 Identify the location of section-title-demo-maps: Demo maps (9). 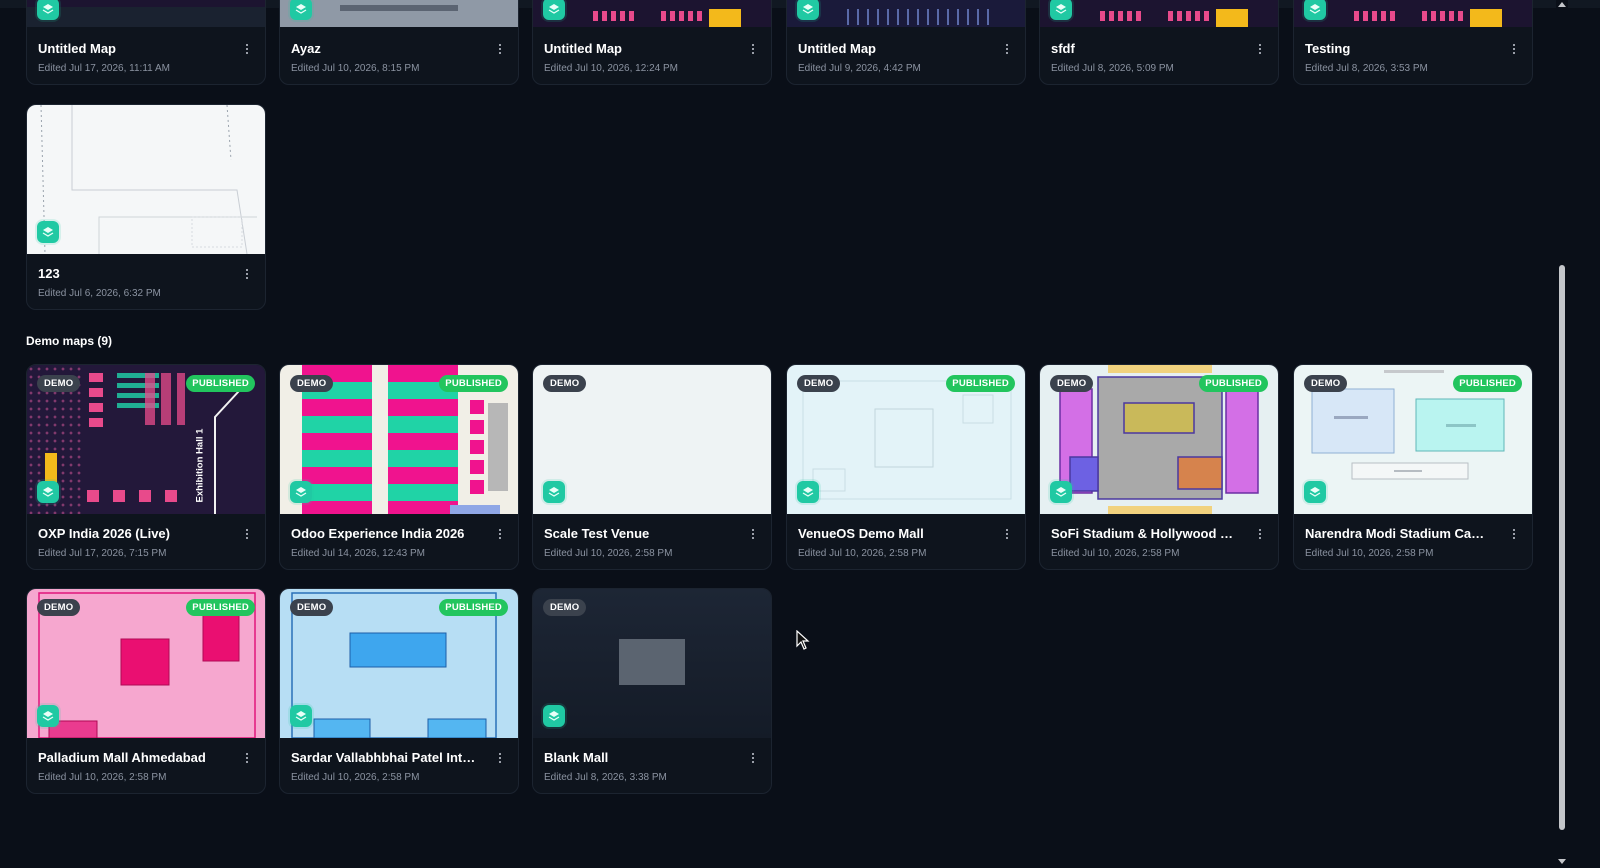
(69, 341).